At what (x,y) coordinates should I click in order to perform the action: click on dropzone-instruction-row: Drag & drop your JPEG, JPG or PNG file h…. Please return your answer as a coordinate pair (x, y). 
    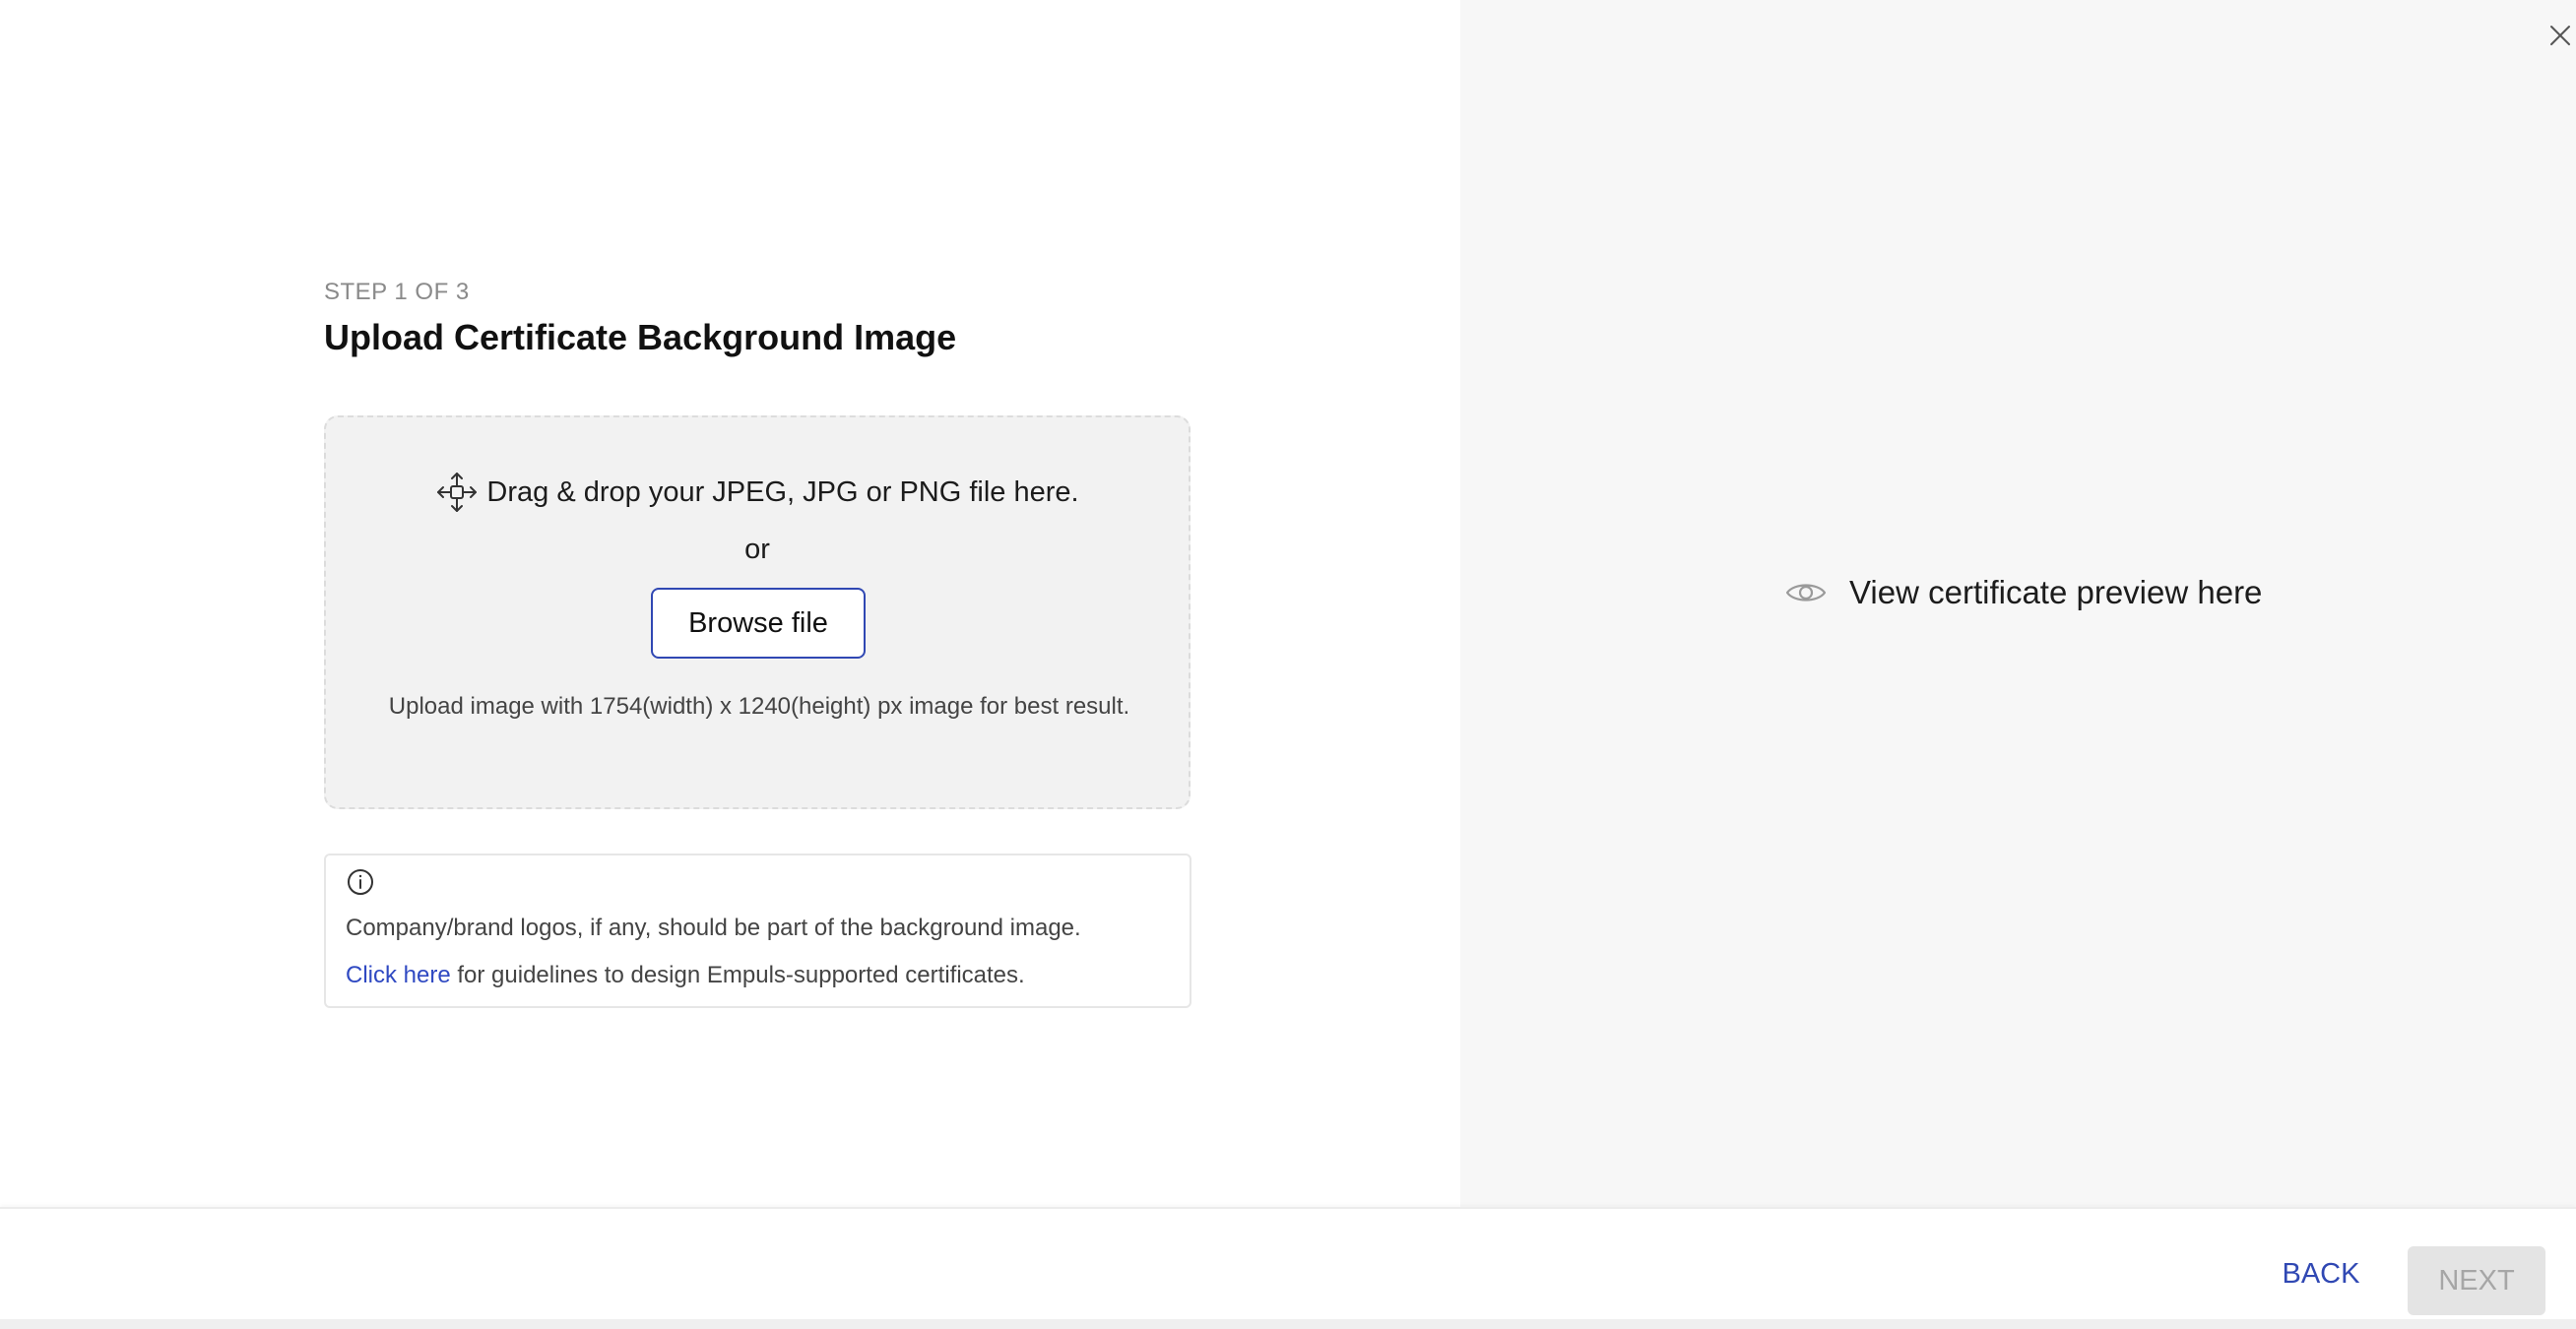
    Looking at the image, I should click on (757, 492).